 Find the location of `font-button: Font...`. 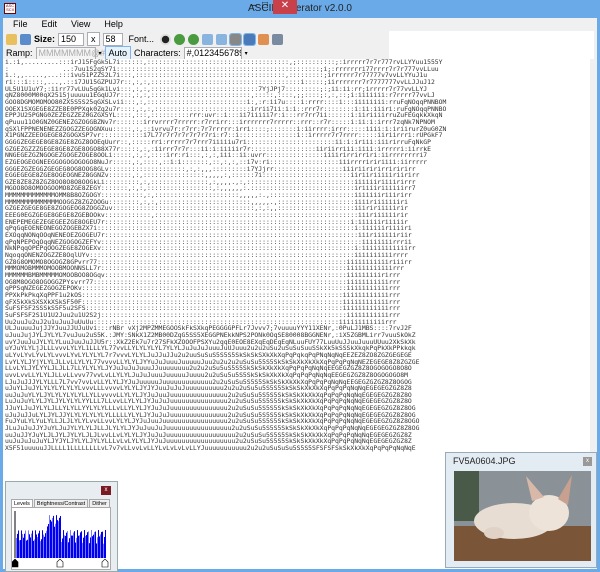

font-button: Font... is located at coordinates (142, 39).